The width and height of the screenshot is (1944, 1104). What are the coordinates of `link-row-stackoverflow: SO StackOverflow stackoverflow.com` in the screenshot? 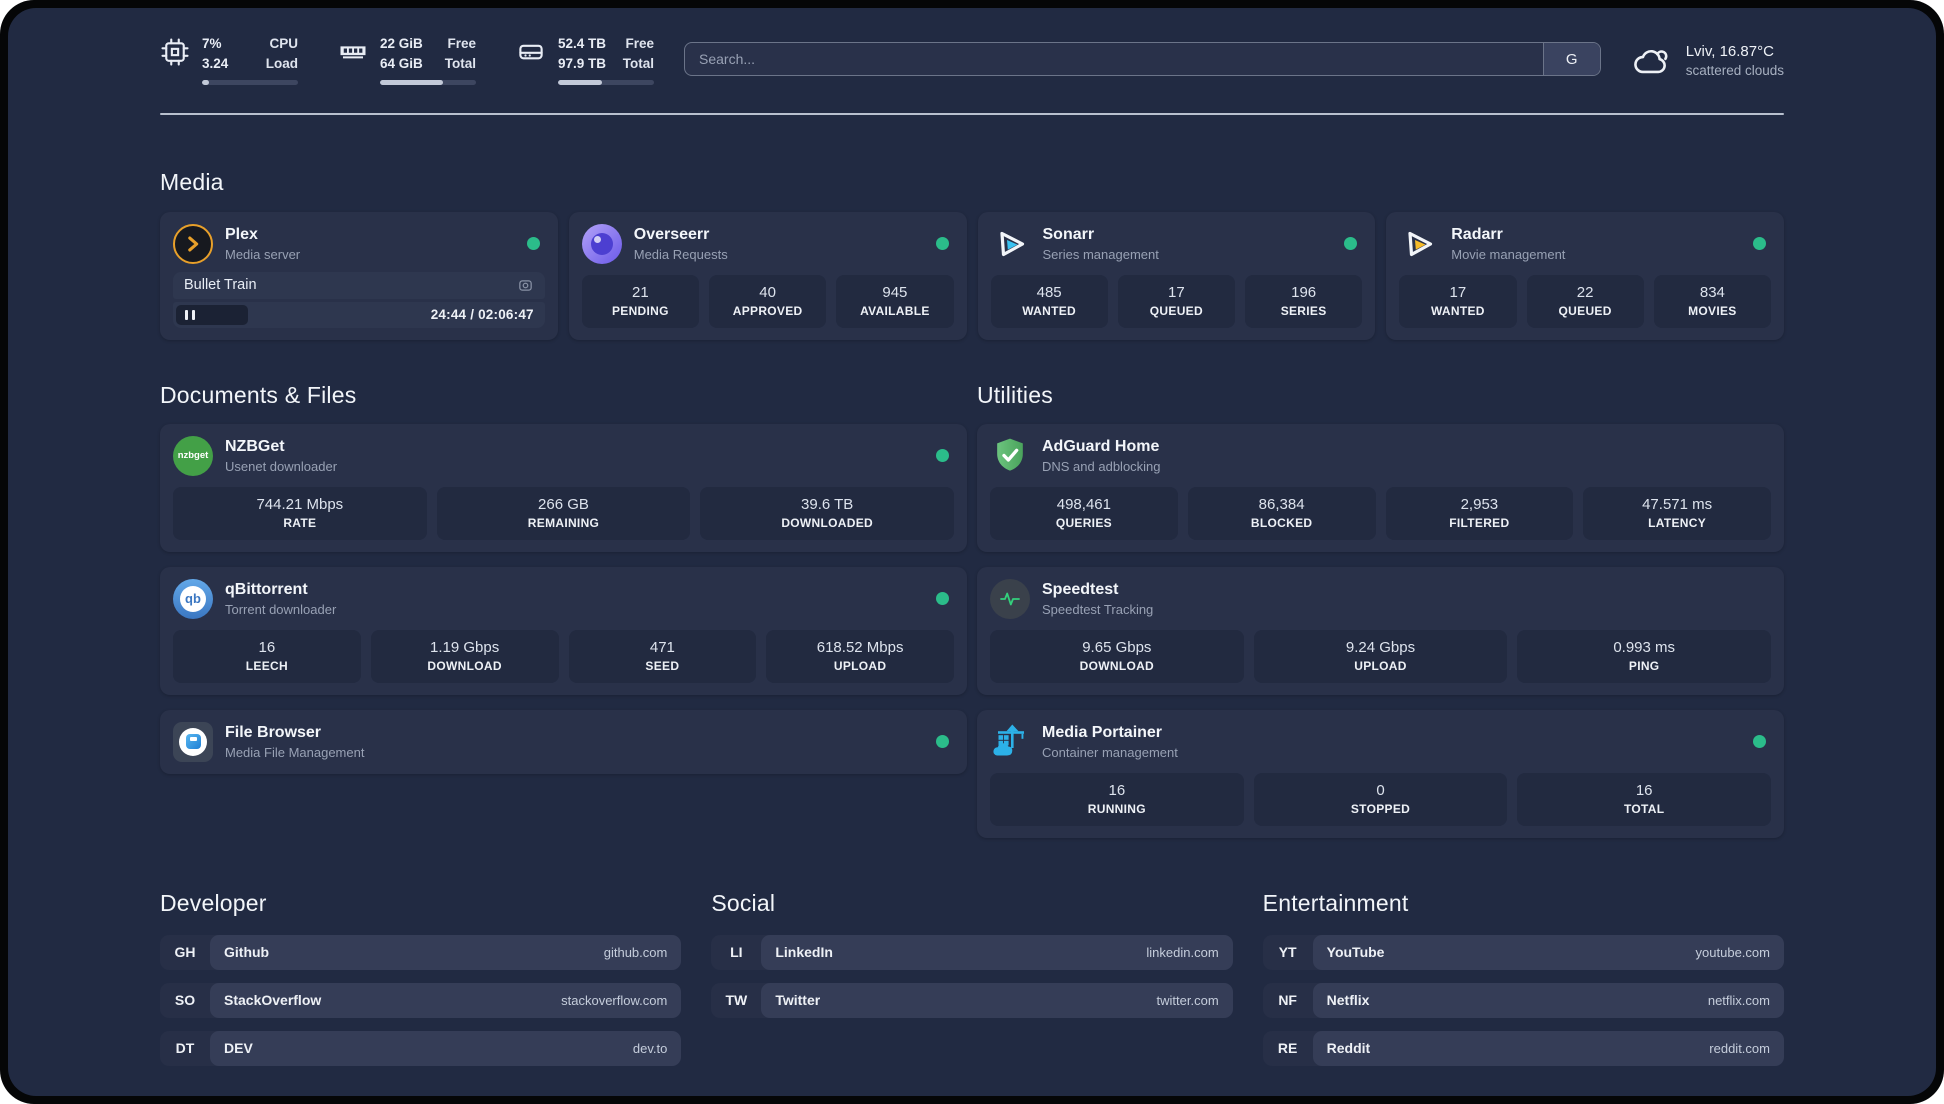 It's located at (421, 1000).